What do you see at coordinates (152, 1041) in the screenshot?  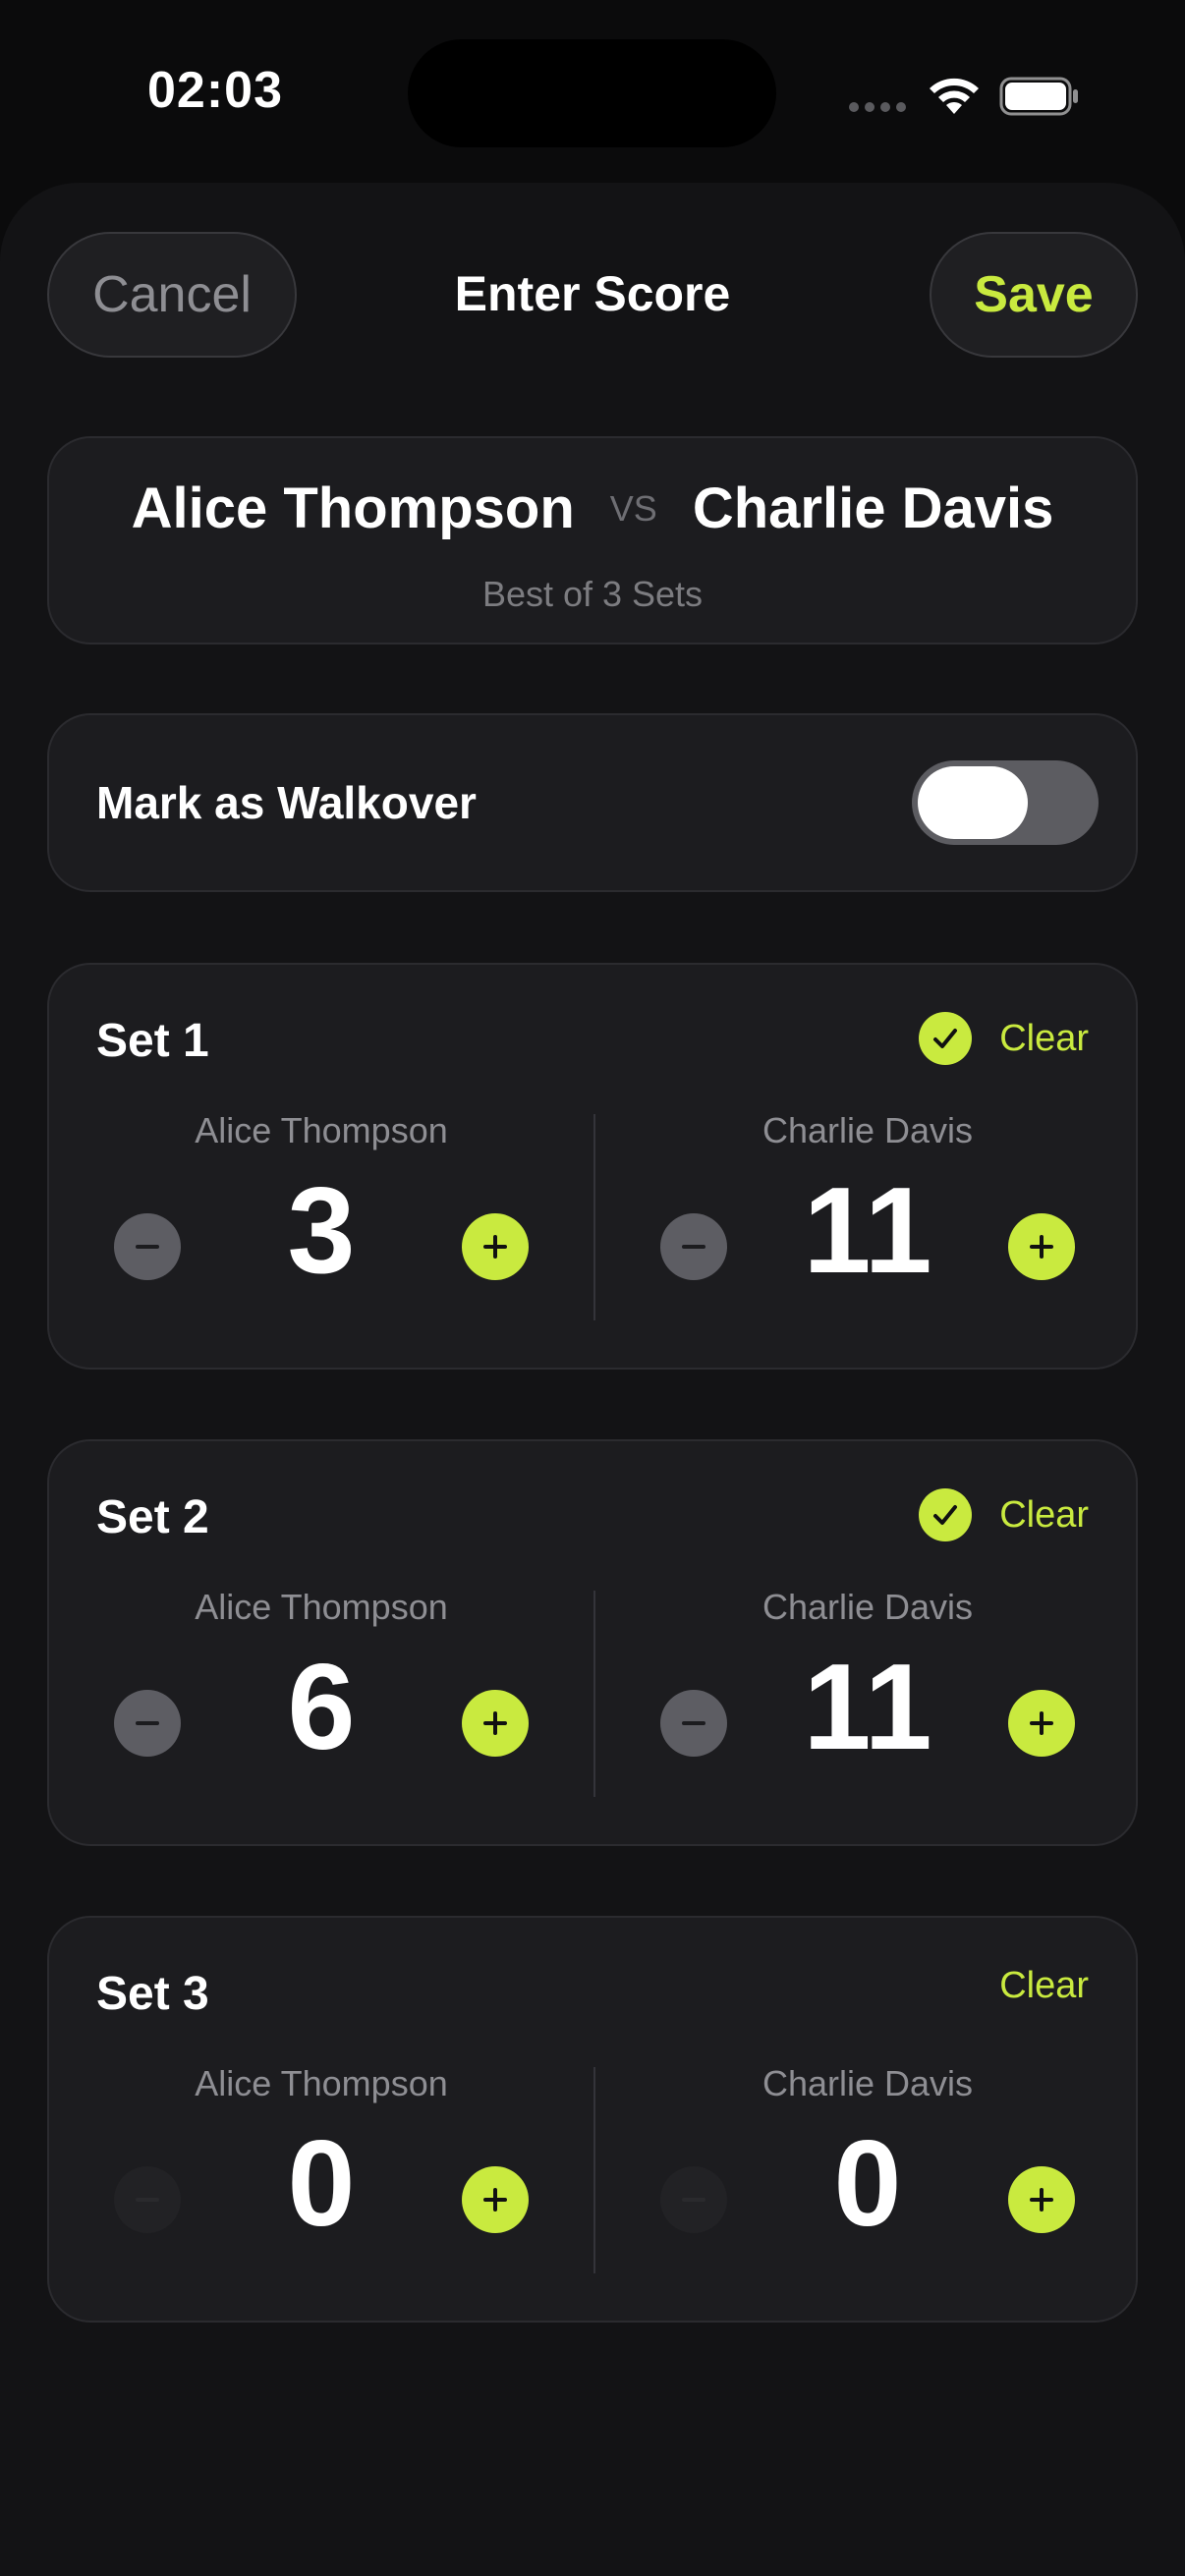 I see `set-title: Set 1` at bounding box center [152, 1041].